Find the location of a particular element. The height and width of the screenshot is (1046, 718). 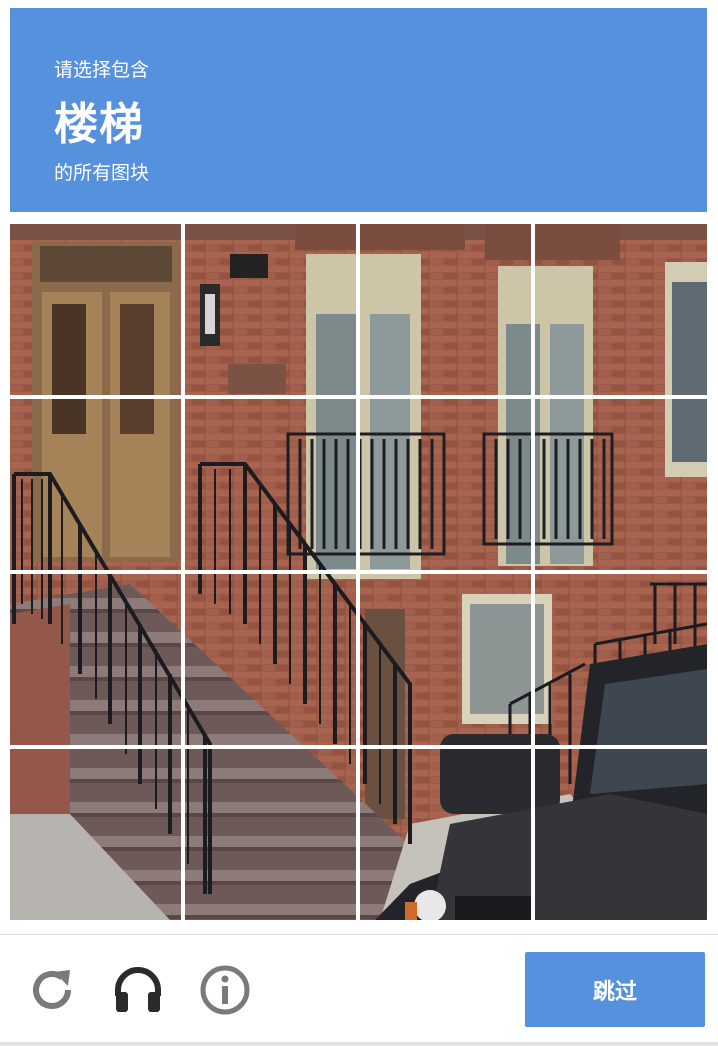

skip-button: 跳过 is located at coordinates (615, 989).